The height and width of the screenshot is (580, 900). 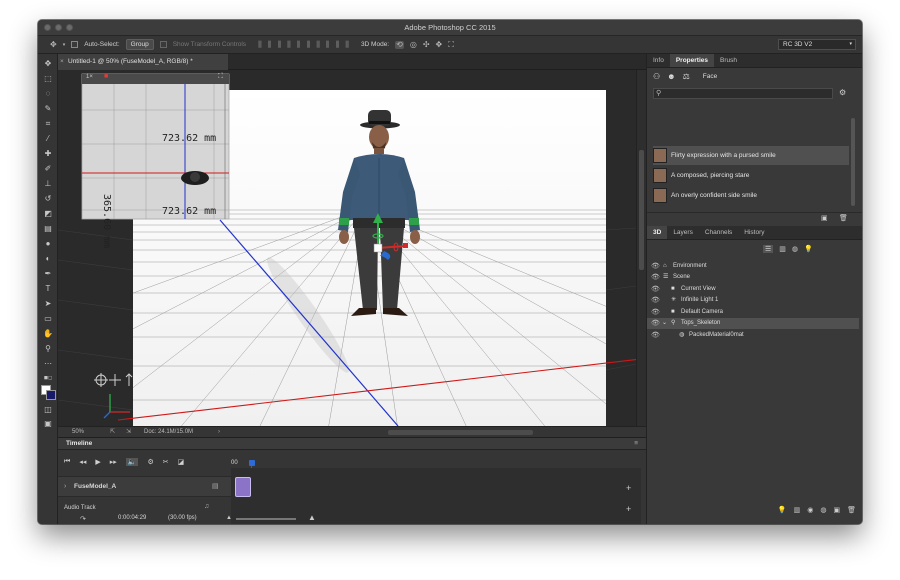 What do you see at coordinates (836, 510) in the screenshot?
I see `new-layer-icon: ▣` at bounding box center [836, 510].